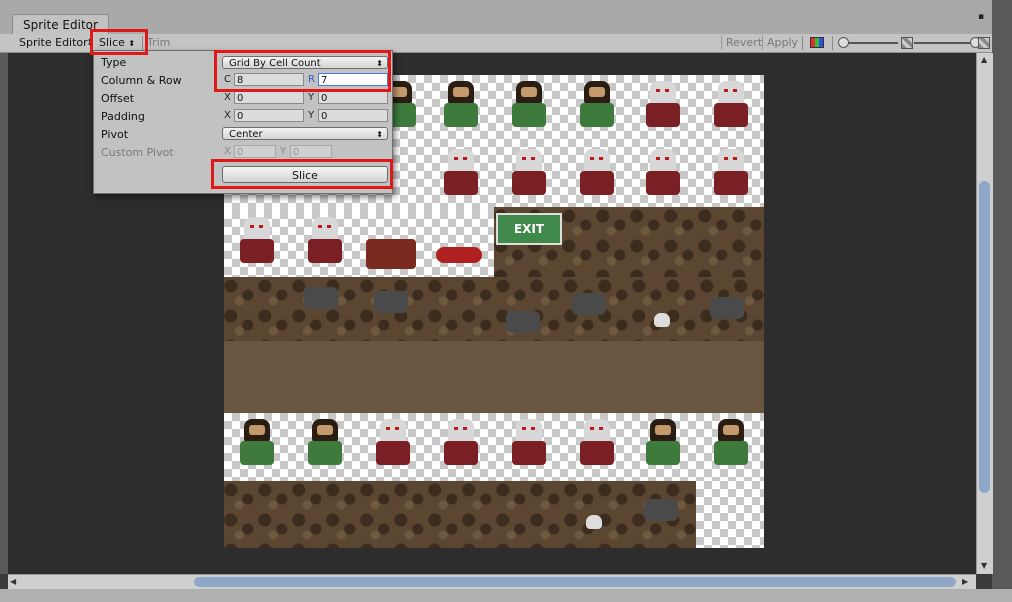 This screenshot has width=1012, height=602. Describe the element at coordinates (269, 97) in the screenshot. I see `offset-x-field: 0` at that location.